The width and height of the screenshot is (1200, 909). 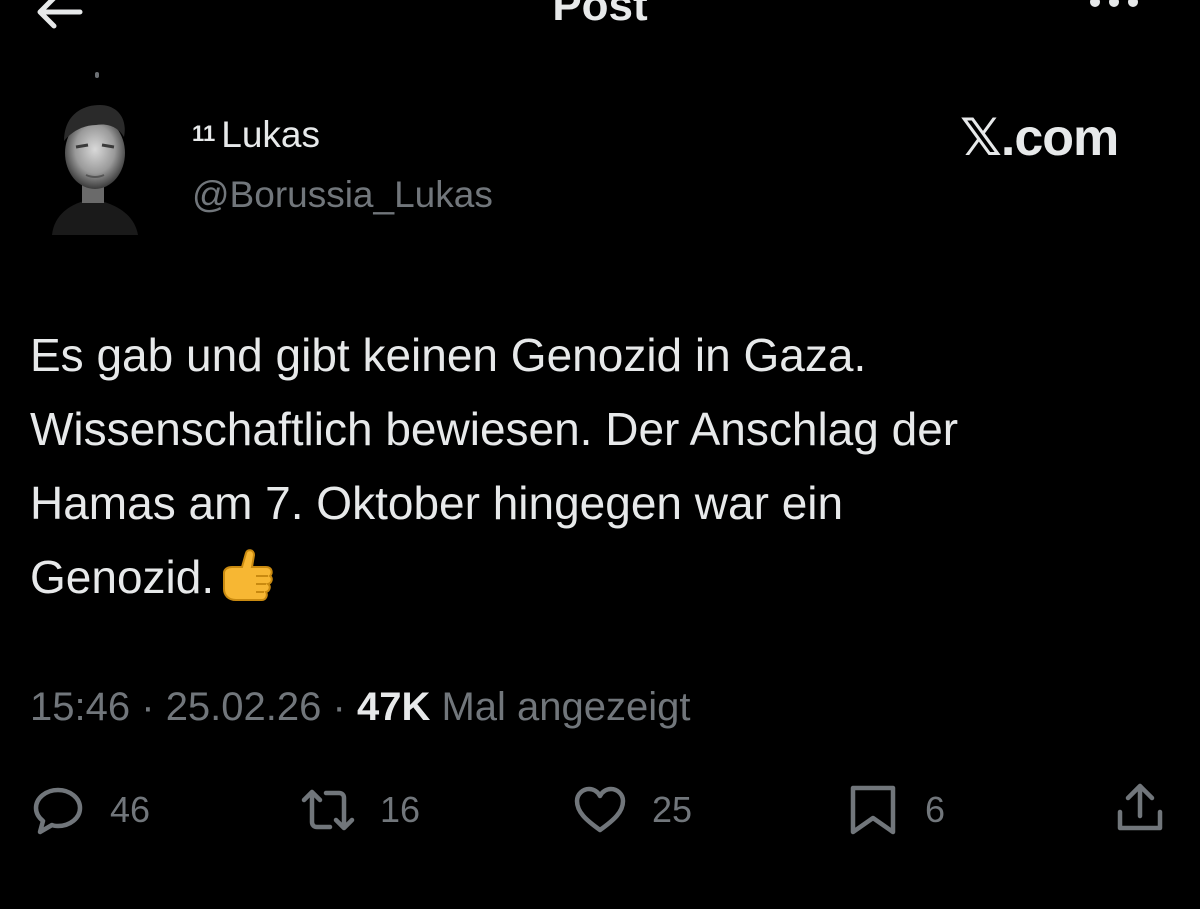 I want to click on top-bar: Post, so click(x=600, y=20).